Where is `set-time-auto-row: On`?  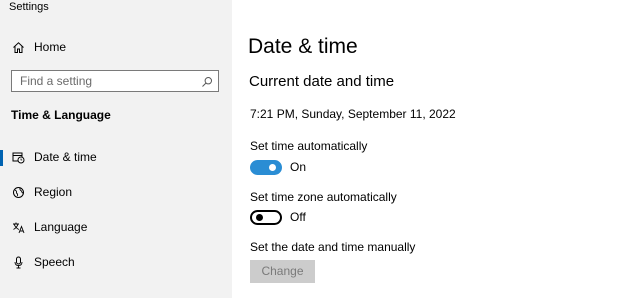
set-time-auto-row: On is located at coordinates (278, 167).